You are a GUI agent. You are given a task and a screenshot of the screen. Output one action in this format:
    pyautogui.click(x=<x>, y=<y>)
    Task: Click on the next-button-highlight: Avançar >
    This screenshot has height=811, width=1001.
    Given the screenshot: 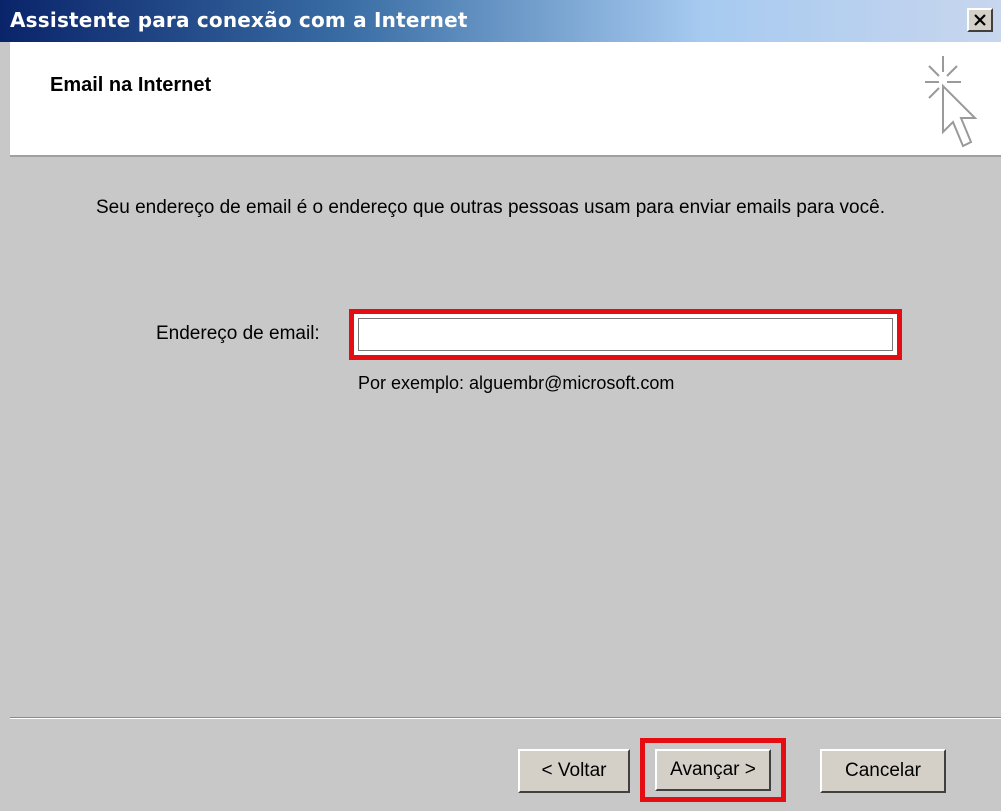 What is the action you would take?
    pyautogui.click(x=713, y=770)
    